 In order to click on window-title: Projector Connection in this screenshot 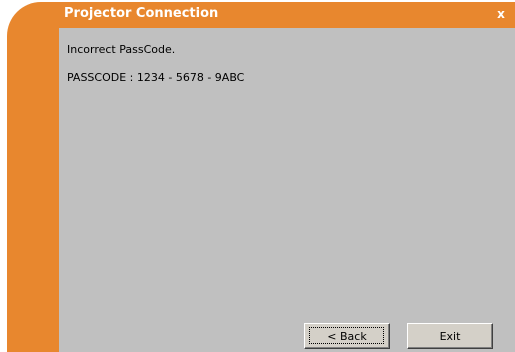, I will do `click(141, 13)`.